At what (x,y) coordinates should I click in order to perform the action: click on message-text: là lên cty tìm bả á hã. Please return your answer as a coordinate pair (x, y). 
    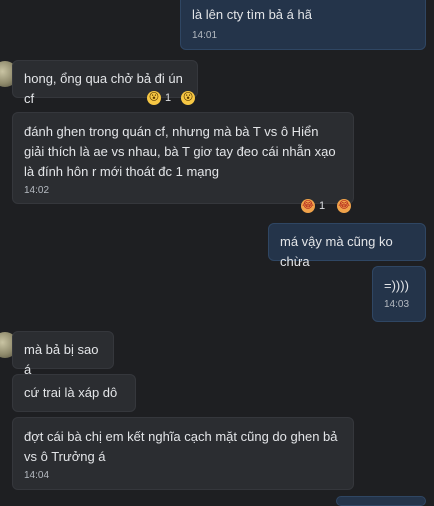
    Looking at the image, I should click on (252, 14).